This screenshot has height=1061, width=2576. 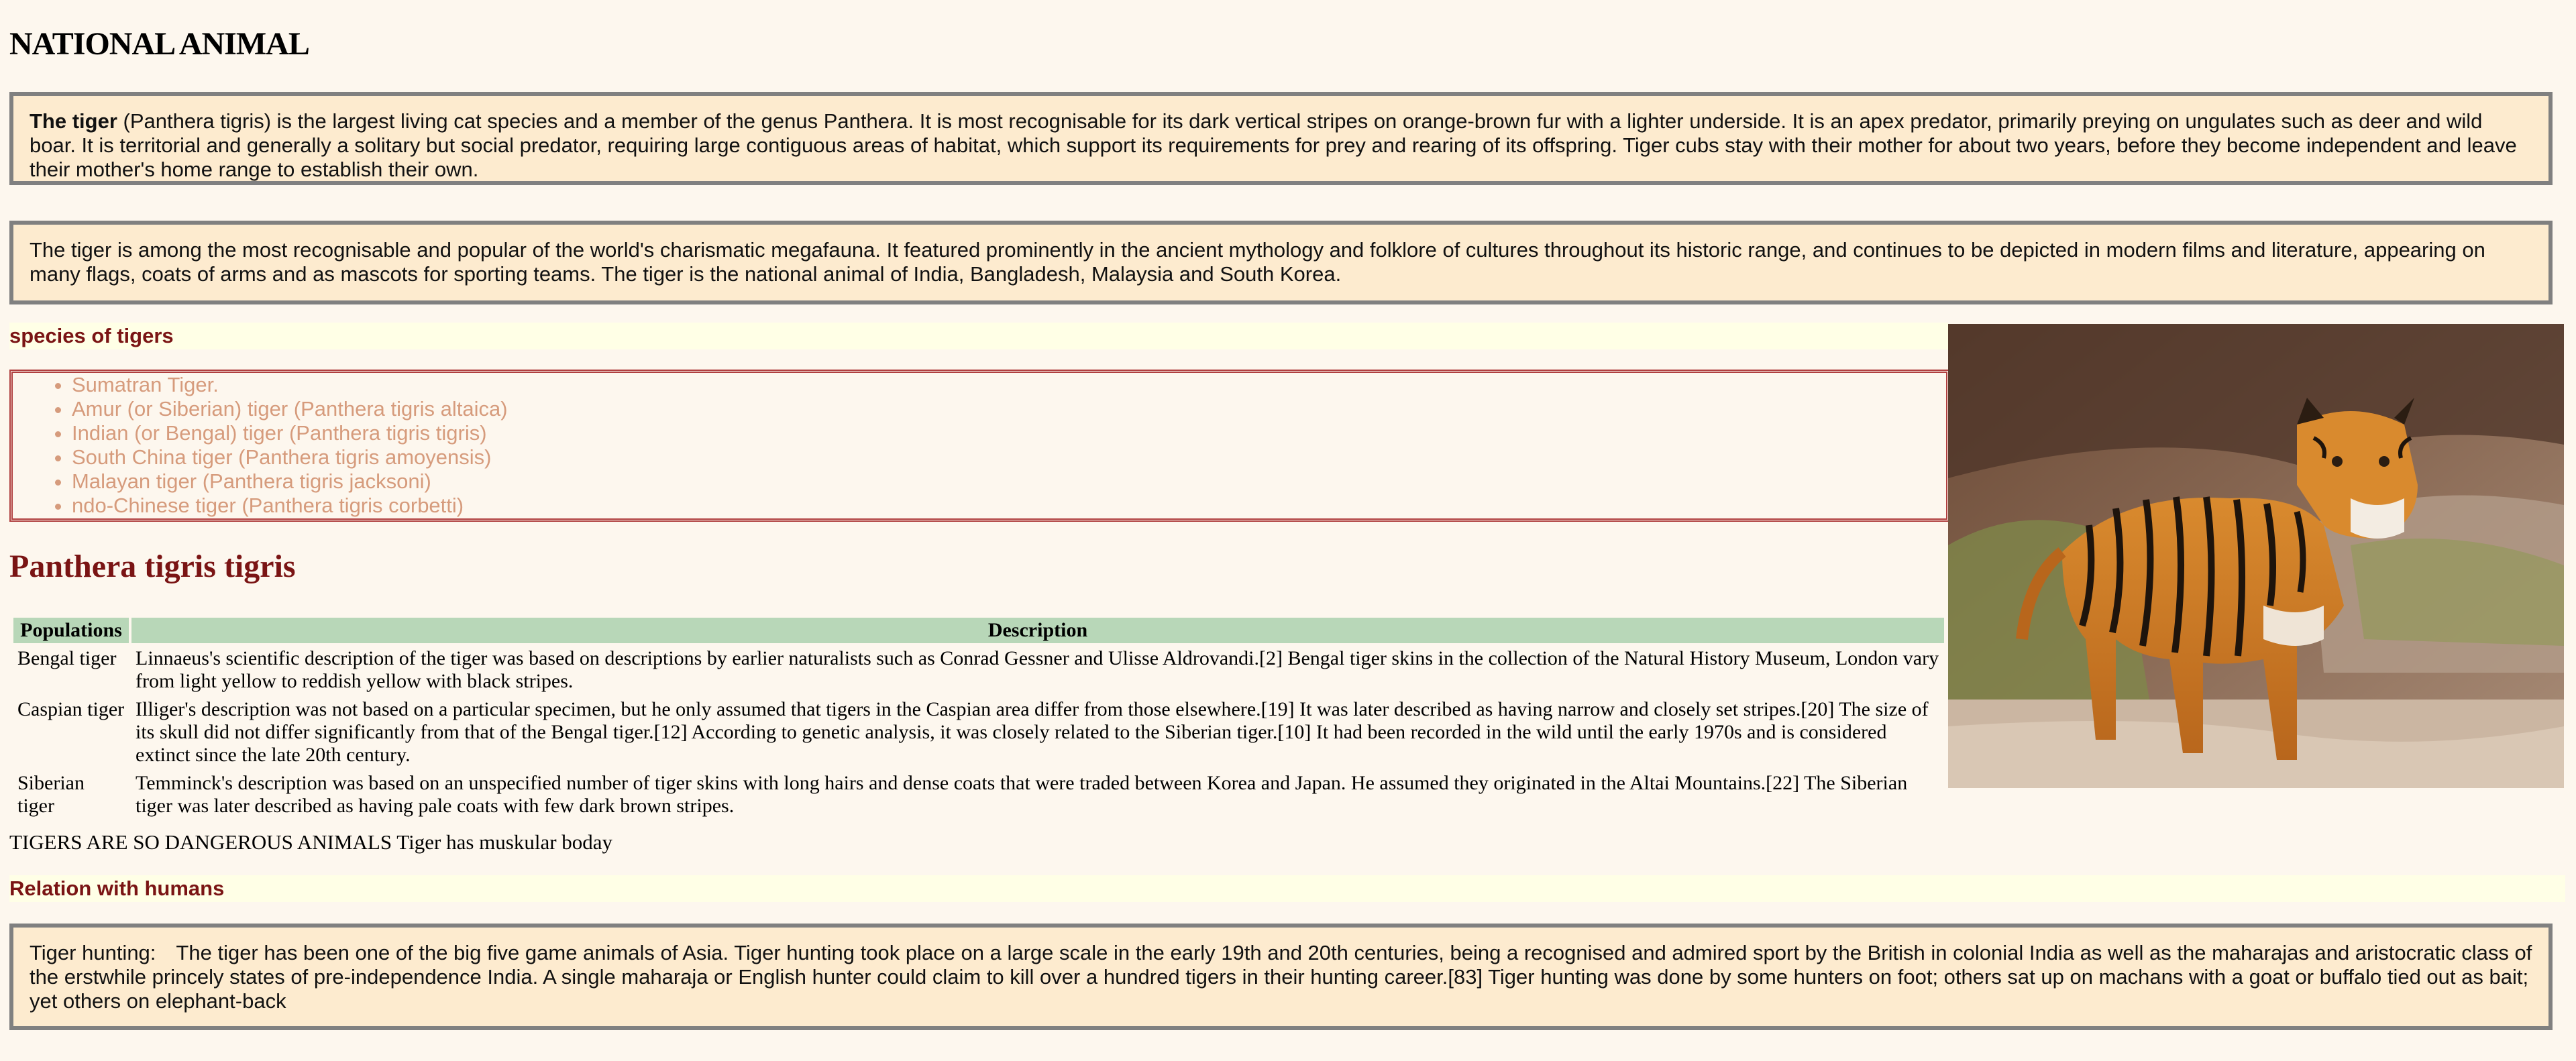 What do you see at coordinates (71, 630) in the screenshot?
I see `column-header-populations: Populations` at bounding box center [71, 630].